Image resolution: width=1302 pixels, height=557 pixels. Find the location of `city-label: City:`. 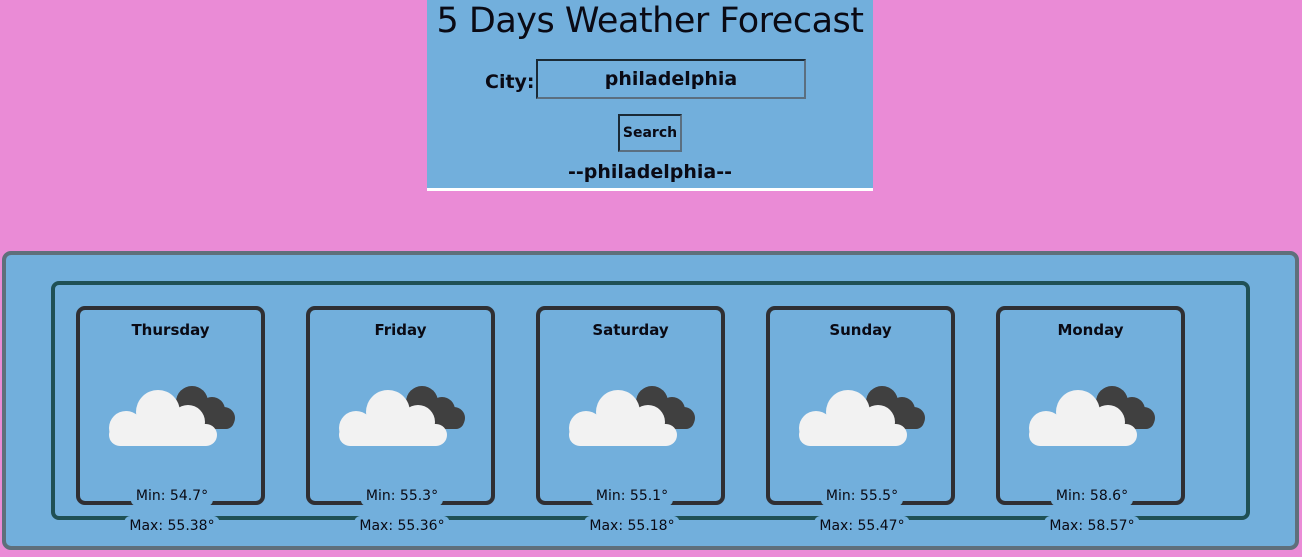

city-label: City: is located at coordinates (510, 82).